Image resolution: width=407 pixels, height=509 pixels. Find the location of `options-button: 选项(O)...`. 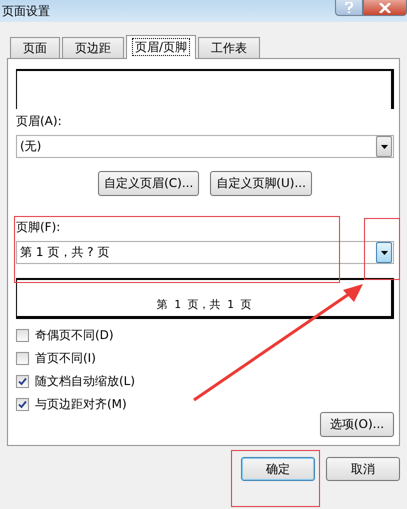

options-button: 选项(O)... is located at coordinates (357, 424).